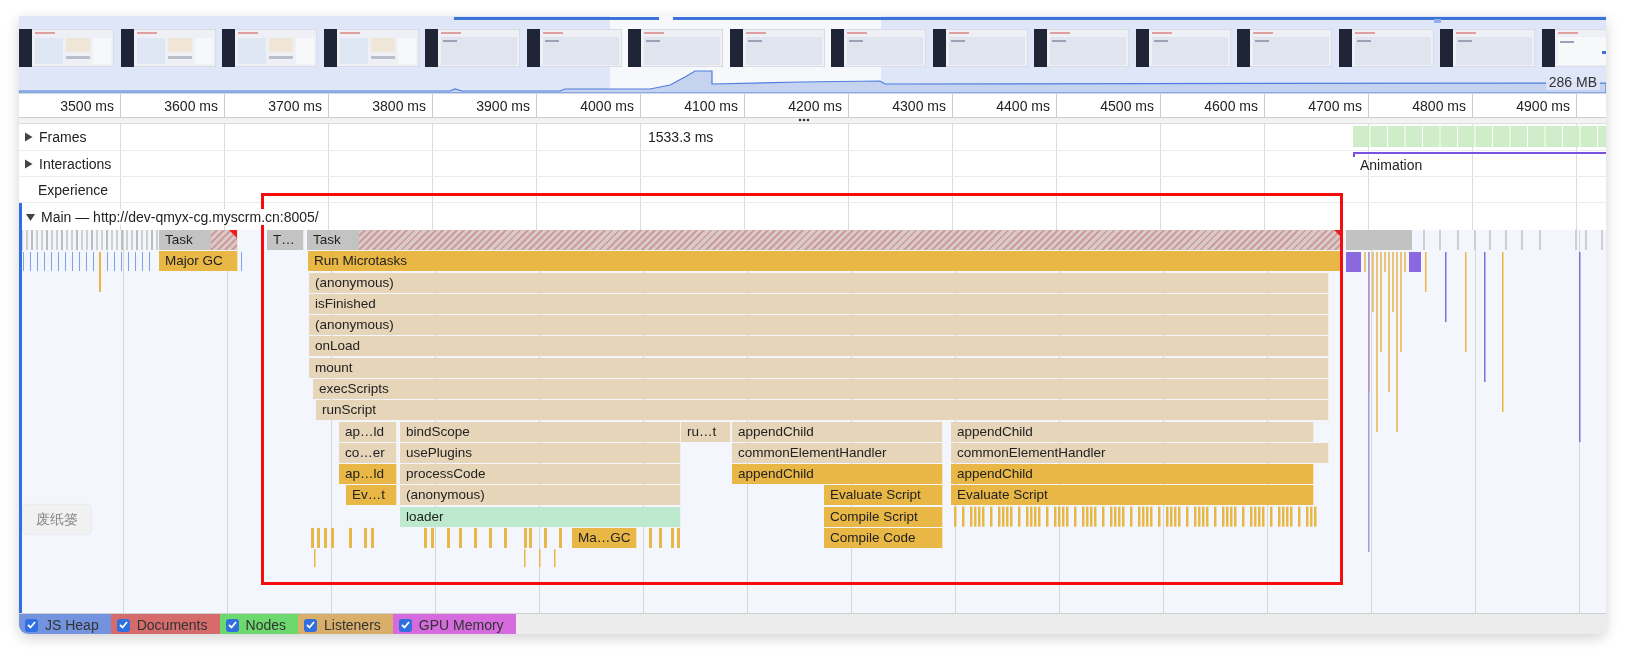 This screenshot has height=650, width=1625. What do you see at coordinates (368, 453) in the screenshot?
I see `flame-bar: co…er` at bounding box center [368, 453].